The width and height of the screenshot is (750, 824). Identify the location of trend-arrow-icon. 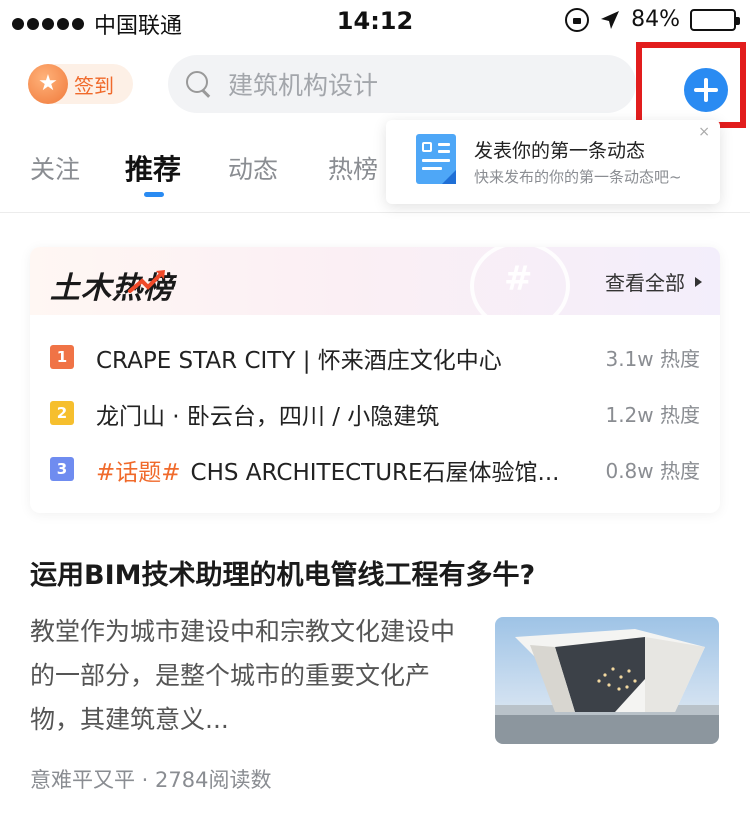
(146, 281).